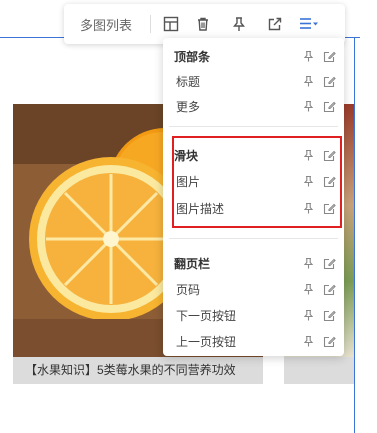 The height and width of the screenshot is (433, 377). Describe the element at coordinates (192, 263) in the screenshot. I see `menu-group-label: 翻页栏` at that location.